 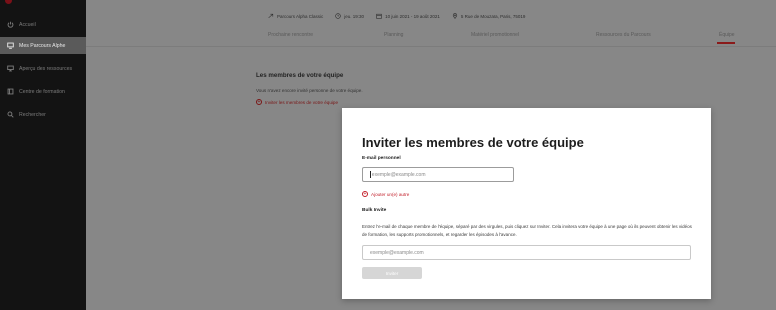 I want to click on sidebar-item-label: Mes Parcours Alphe, so click(x=42, y=45).